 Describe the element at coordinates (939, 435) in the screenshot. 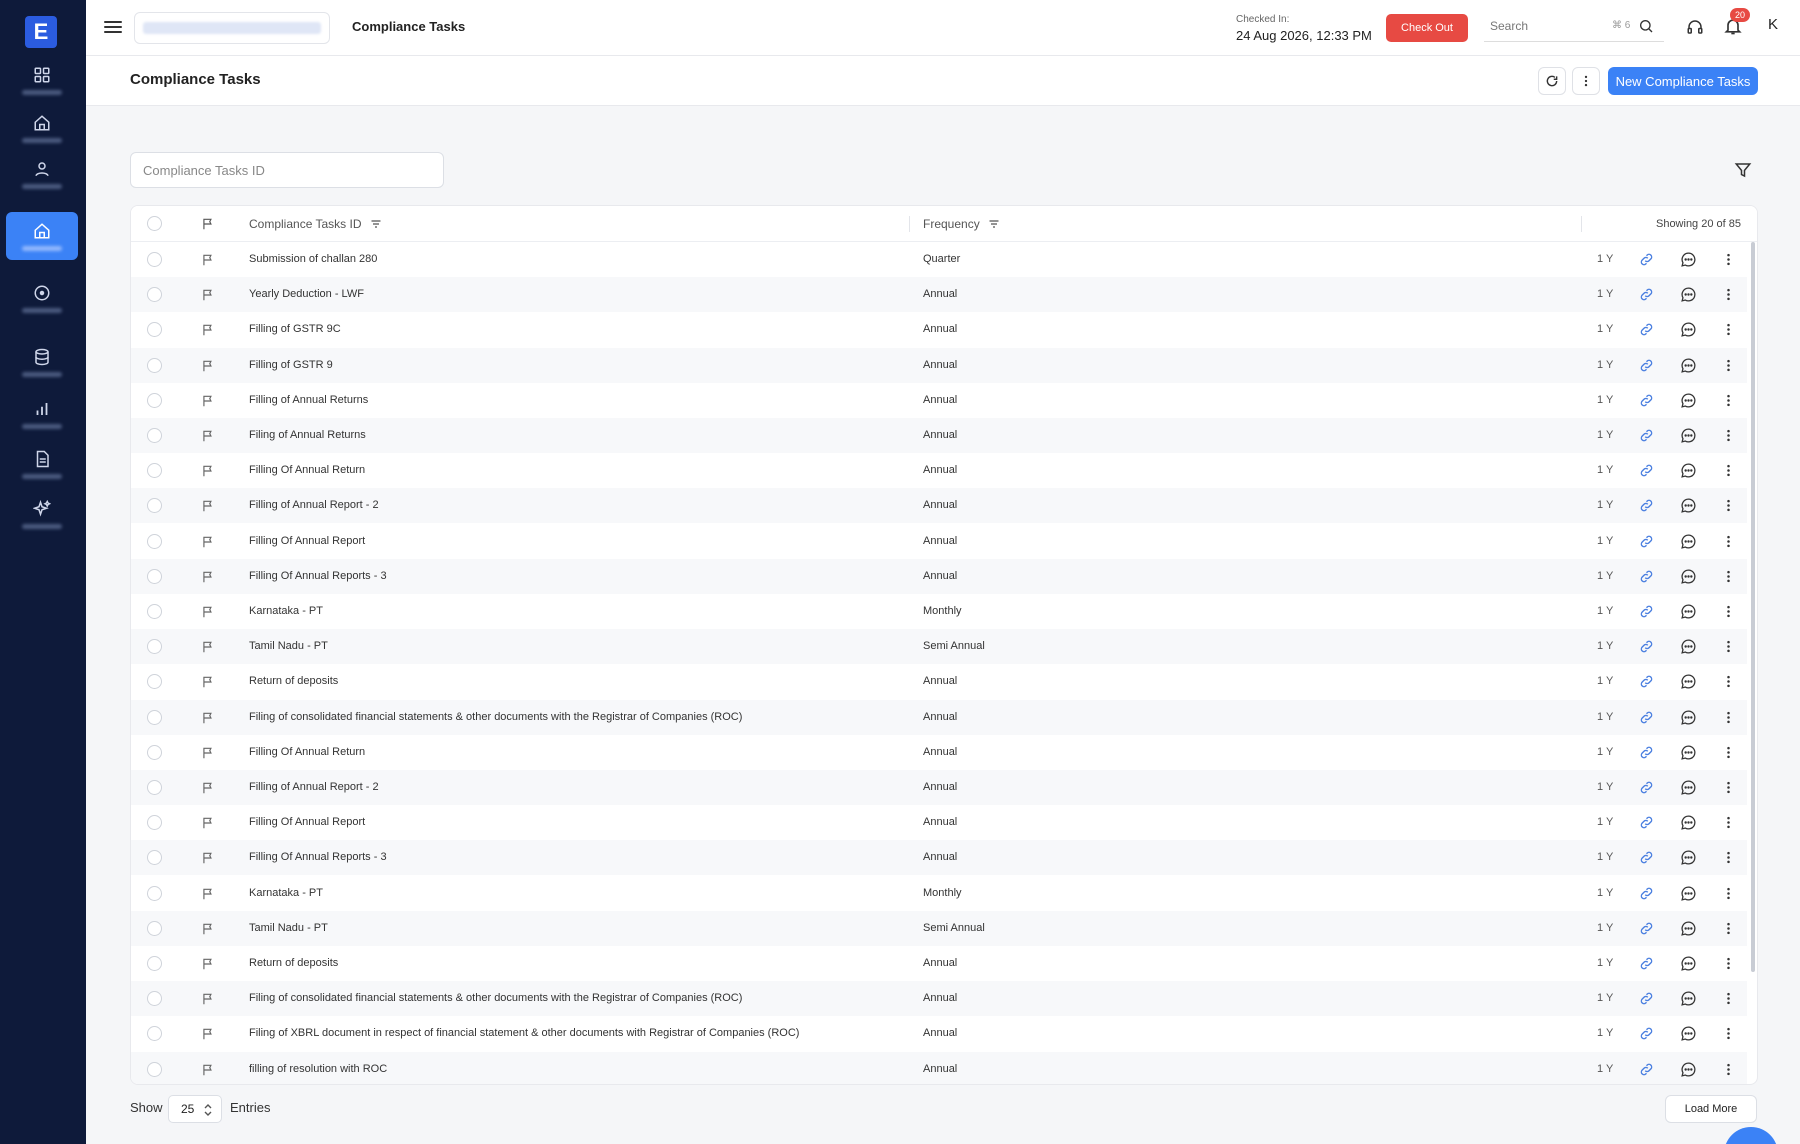

I see `table-row: Filing of Annual Returns Annual 1 Y` at that location.